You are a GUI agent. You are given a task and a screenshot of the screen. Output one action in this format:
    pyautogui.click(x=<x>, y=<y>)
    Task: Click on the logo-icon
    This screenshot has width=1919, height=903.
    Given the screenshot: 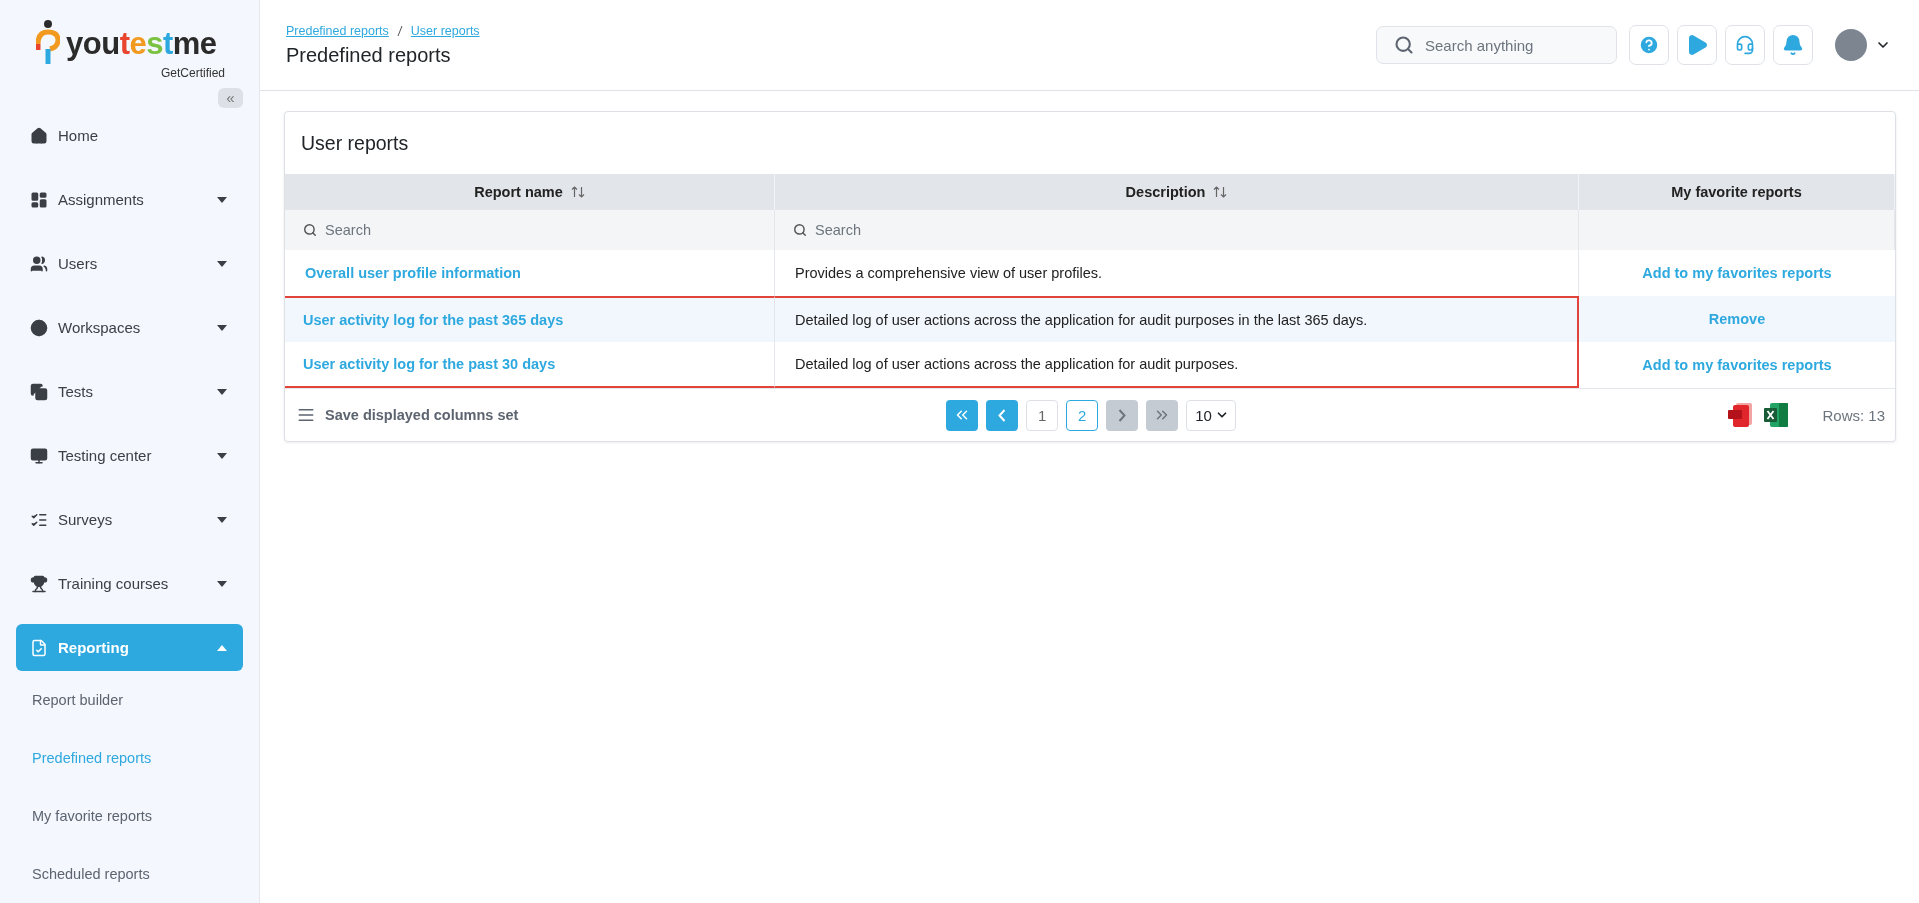 What is the action you would take?
    pyautogui.click(x=48, y=43)
    